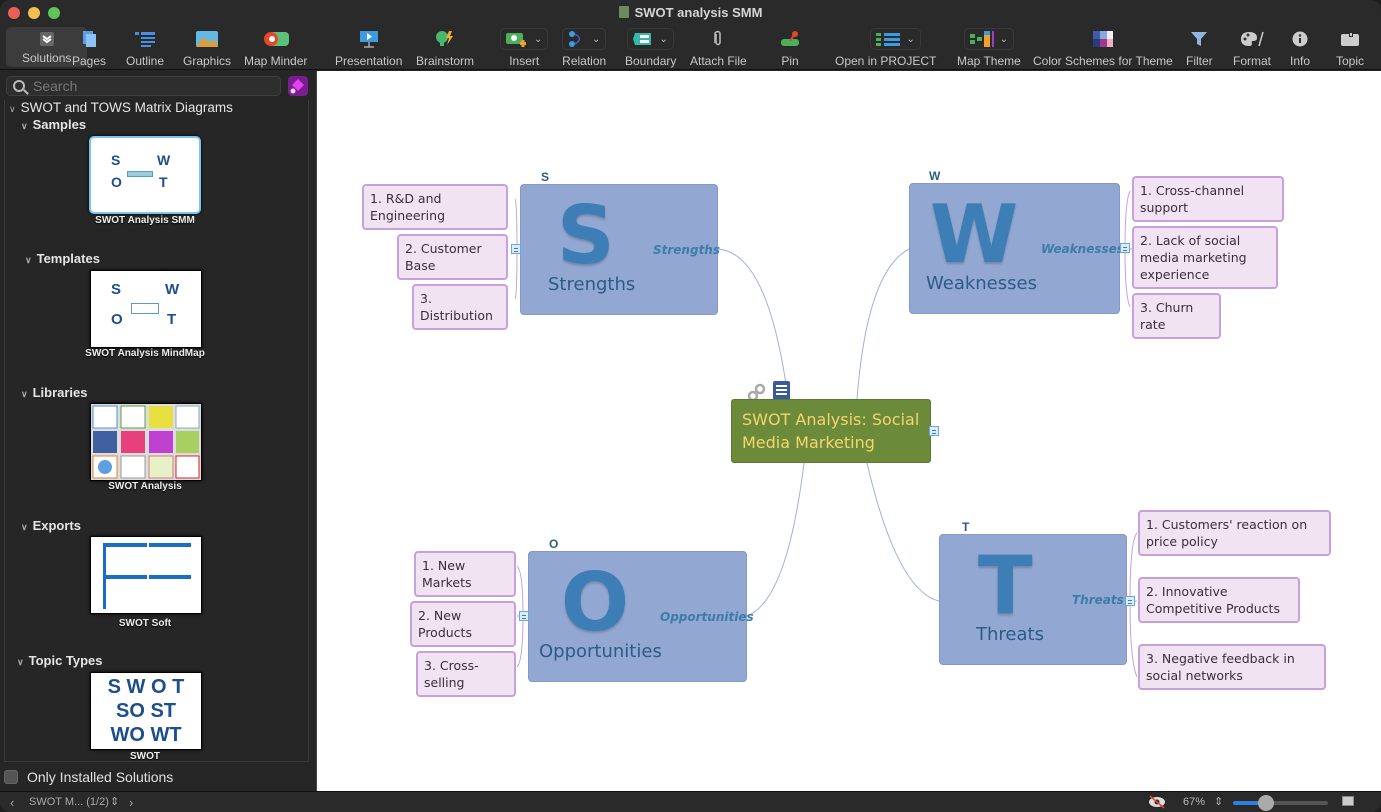  What do you see at coordinates (1350, 47) in the screenshot?
I see `toolbar-topic: Topic` at bounding box center [1350, 47].